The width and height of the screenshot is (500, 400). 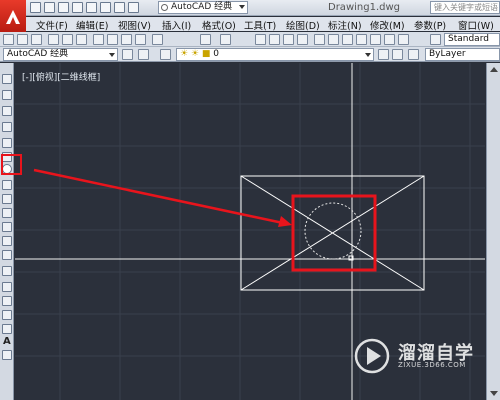 I want to click on ellipse-arc-icon, so click(x=7, y=227).